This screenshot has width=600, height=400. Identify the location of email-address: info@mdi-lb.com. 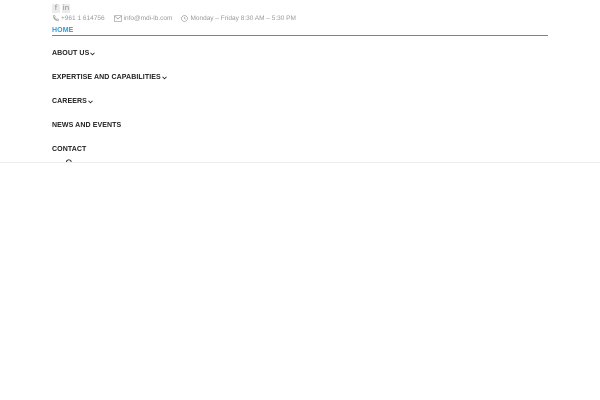
(148, 18).